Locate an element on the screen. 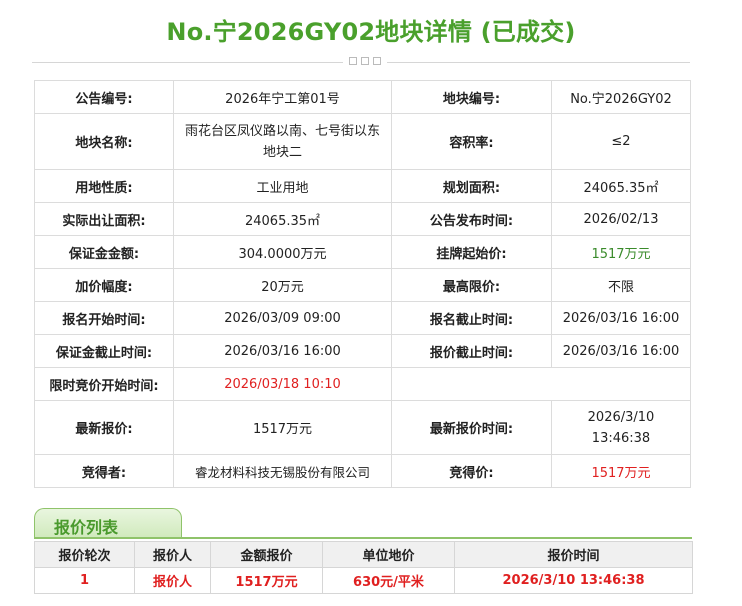 The height and width of the screenshot is (606, 742). detail-row: 地块名称: 雨花台区凤仪路以南、七号街以东地块二 容积率: ≤2 is located at coordinates (362, 141).